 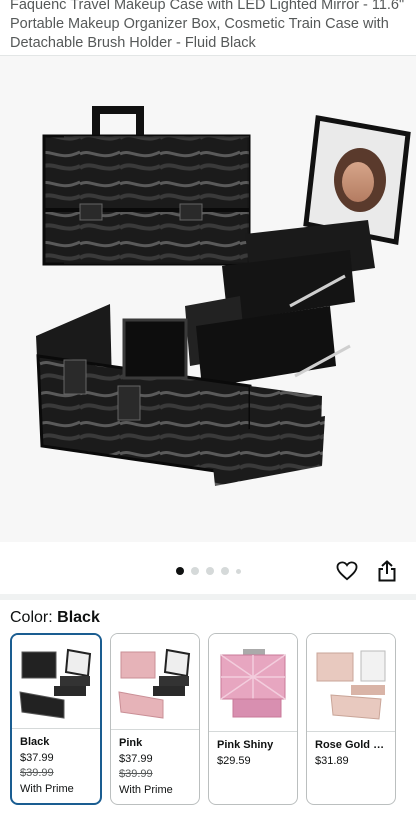 What do you see at coordinates (131, 743) in the screenshot?
I see `swatch-name: Pink` at bounding box center [131, 743].